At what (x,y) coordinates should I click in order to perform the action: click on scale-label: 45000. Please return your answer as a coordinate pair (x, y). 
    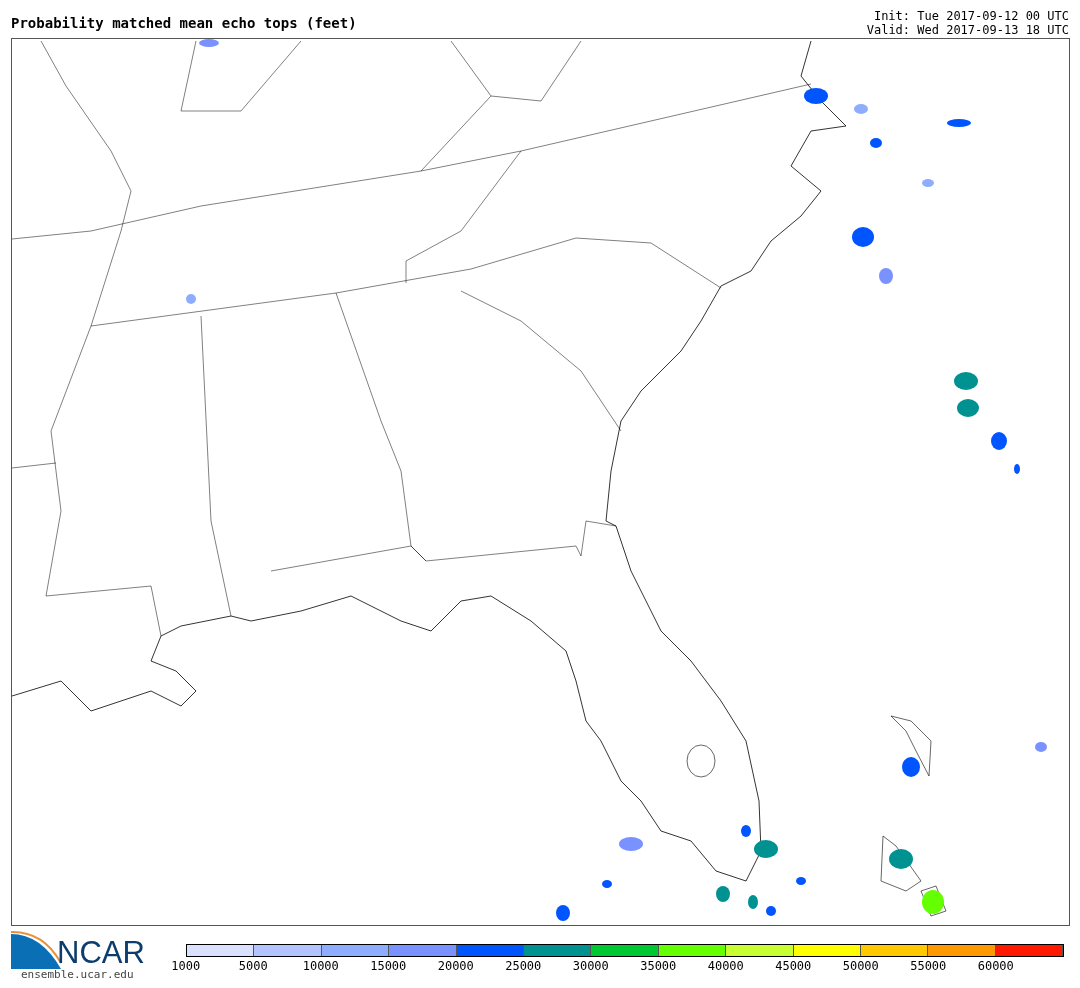
    Looking at the image, I should click on (793, 966).